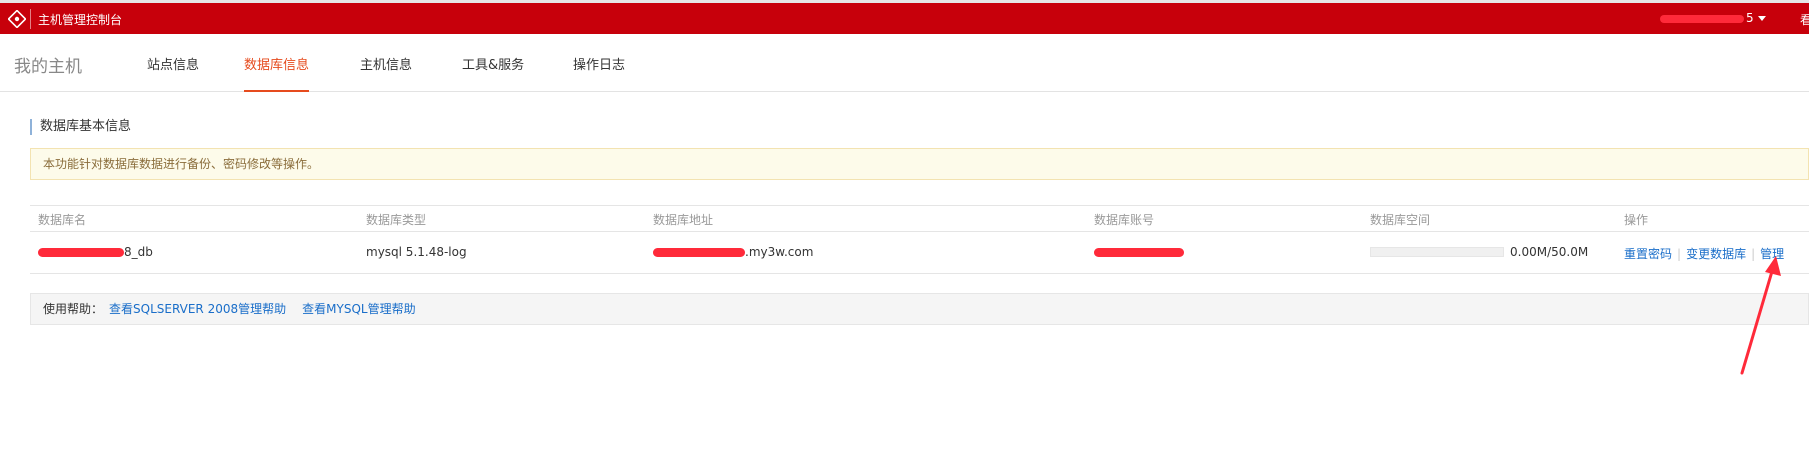  What do you see at coordinates (1549, 252) in the screenshot?
I see `db-space-cell: 0.00M/50.0M` at bounding box center [1549, 252].